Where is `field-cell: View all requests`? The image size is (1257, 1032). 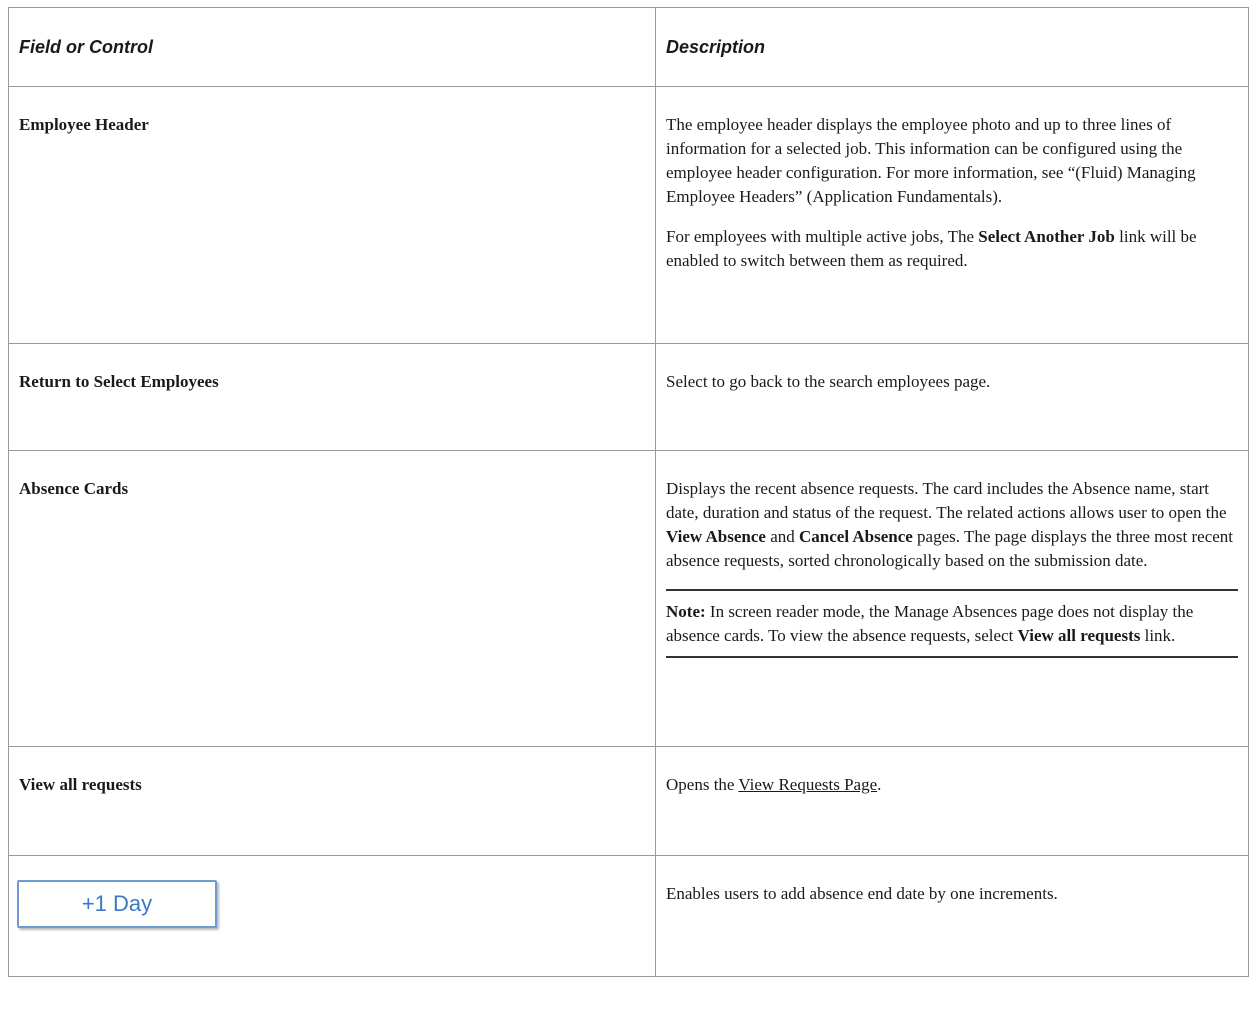
field-cell: View all requests is located at coordinates (332, 801).